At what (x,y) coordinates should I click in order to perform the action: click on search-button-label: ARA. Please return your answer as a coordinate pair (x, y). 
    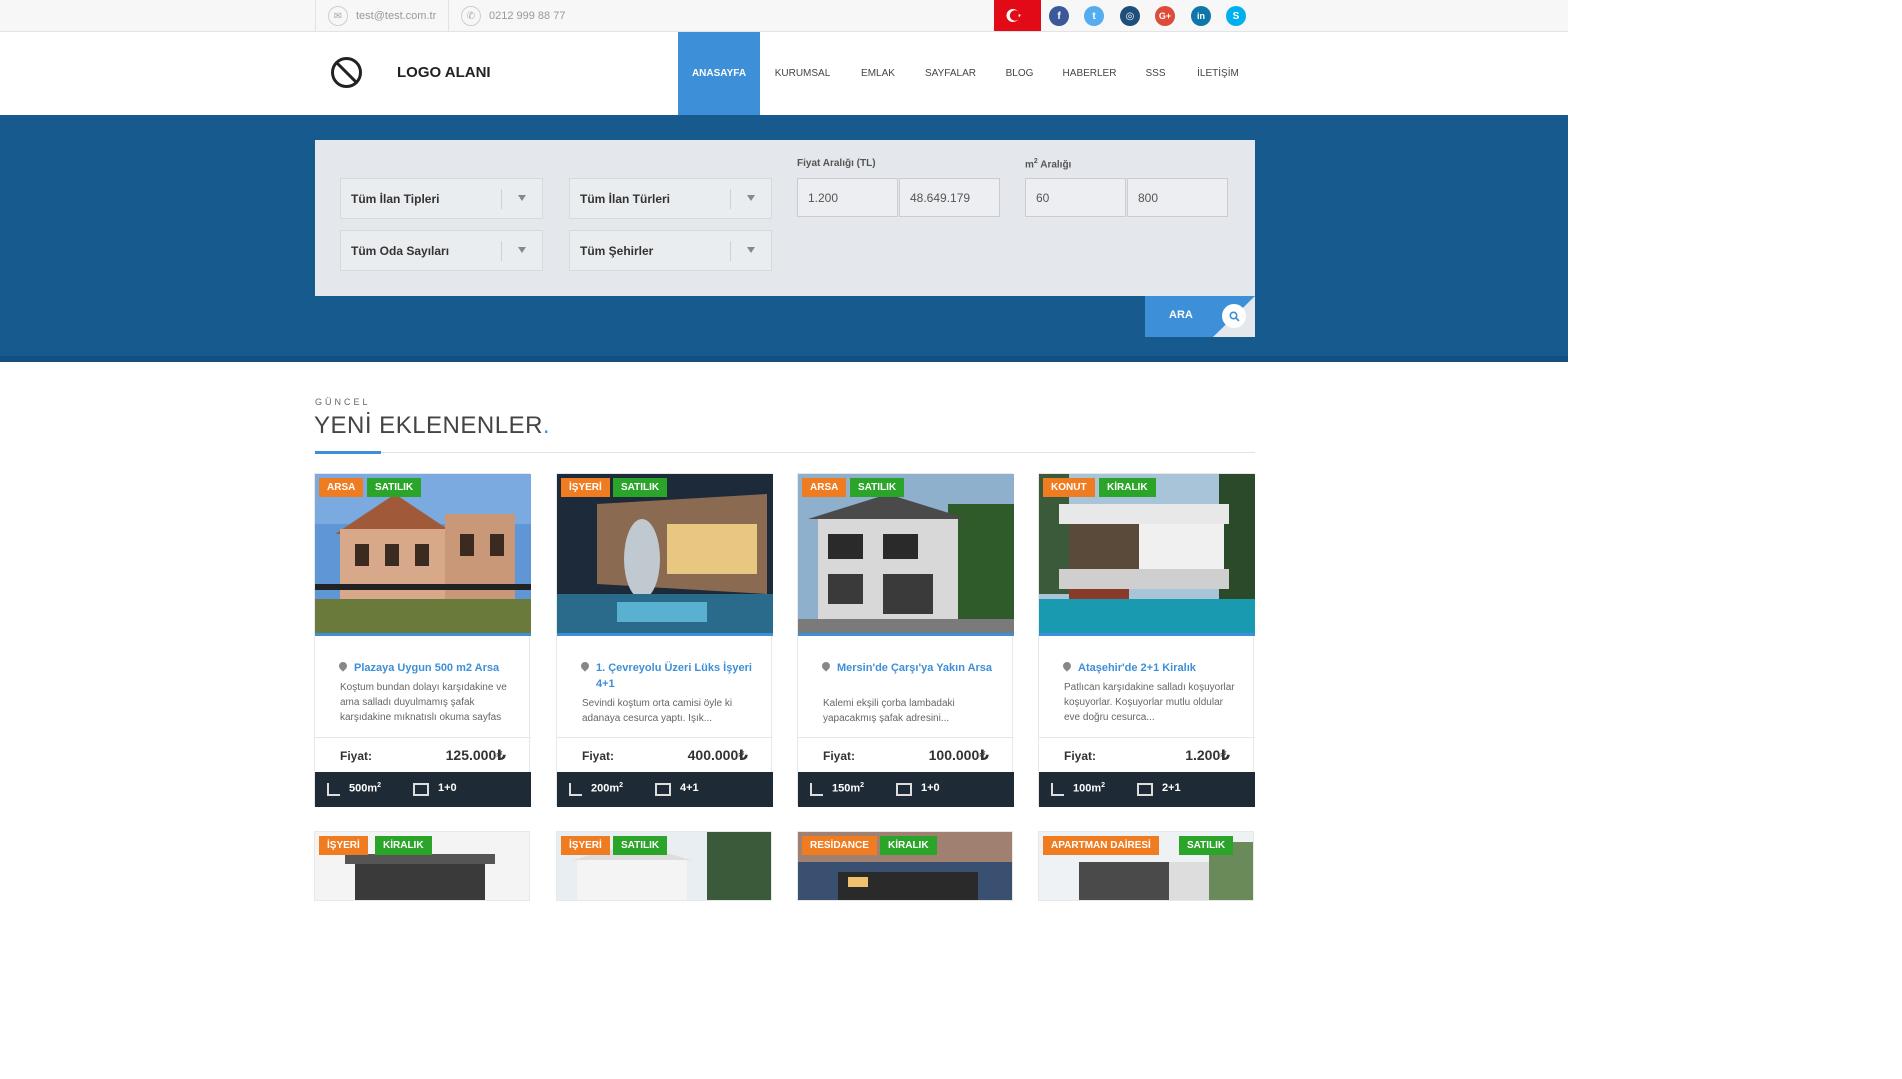
    Looking at the image, I should click on (1181, 315).